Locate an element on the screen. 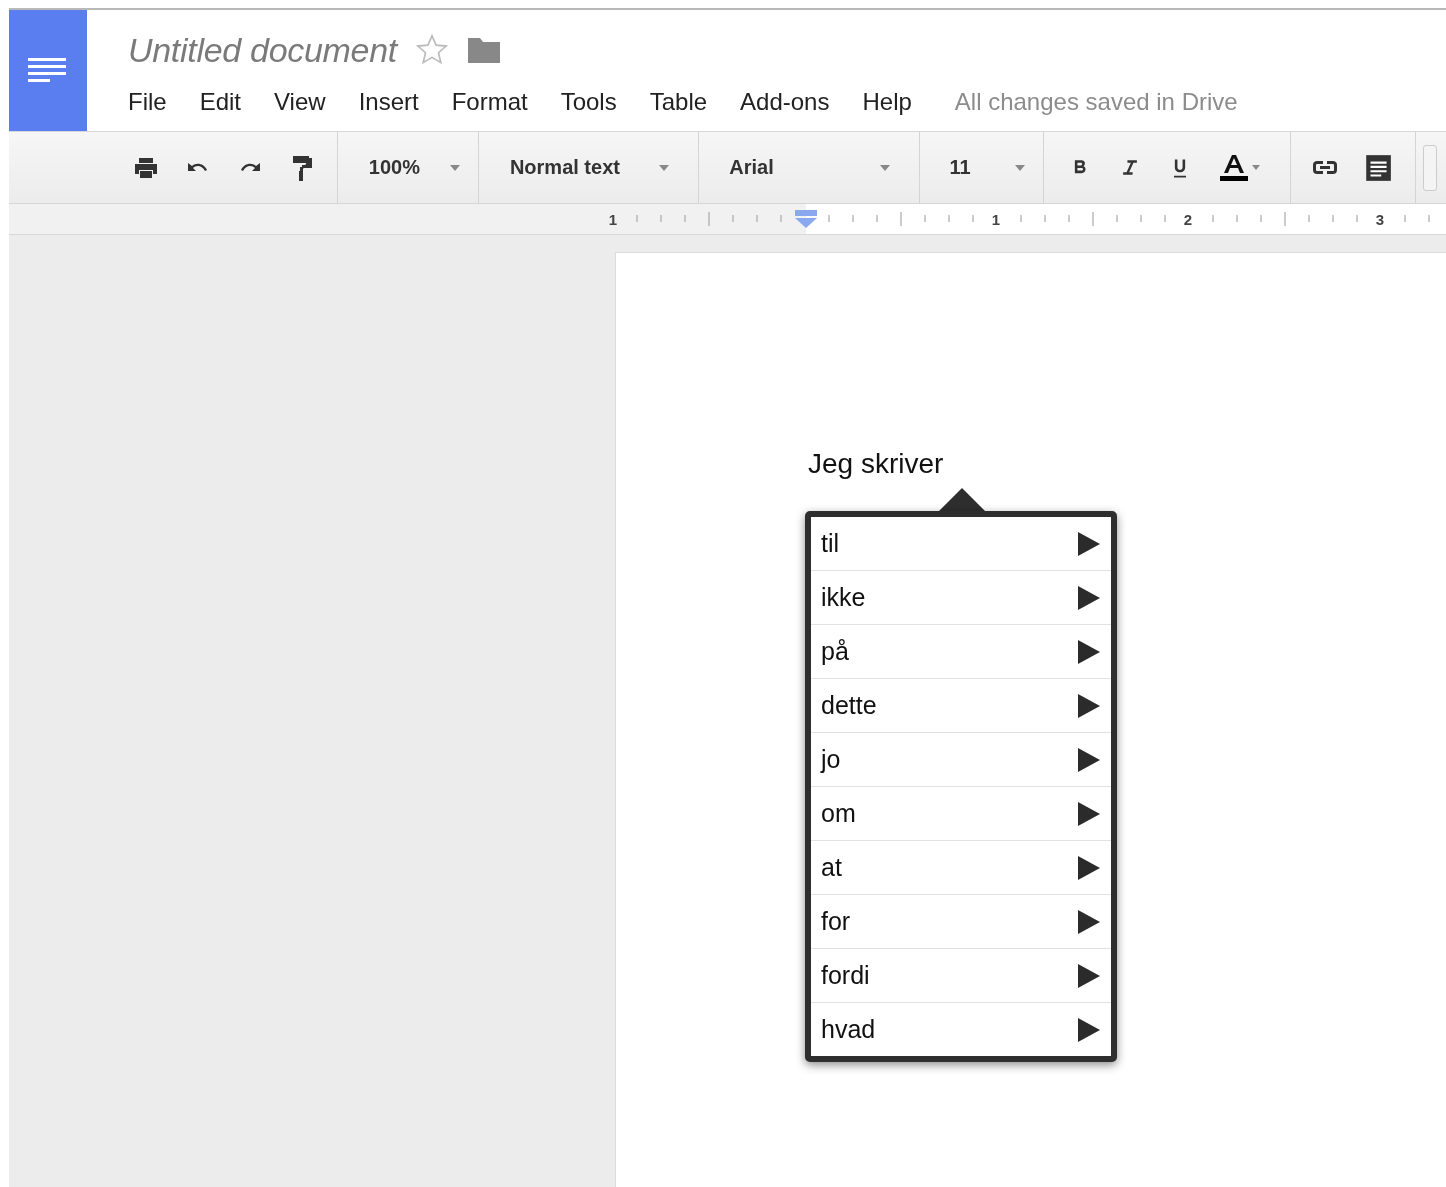  menu-item: Insert is located at coordinates (388, 102).